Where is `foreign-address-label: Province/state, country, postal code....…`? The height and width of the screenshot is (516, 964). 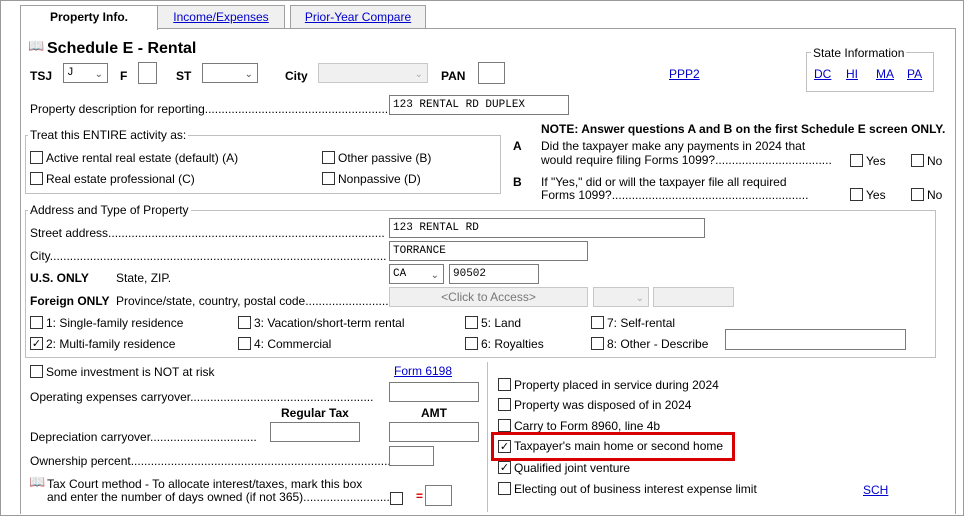 foreign-address-label: Province/state, country, postal code....… is located at coordinates (264, 301).